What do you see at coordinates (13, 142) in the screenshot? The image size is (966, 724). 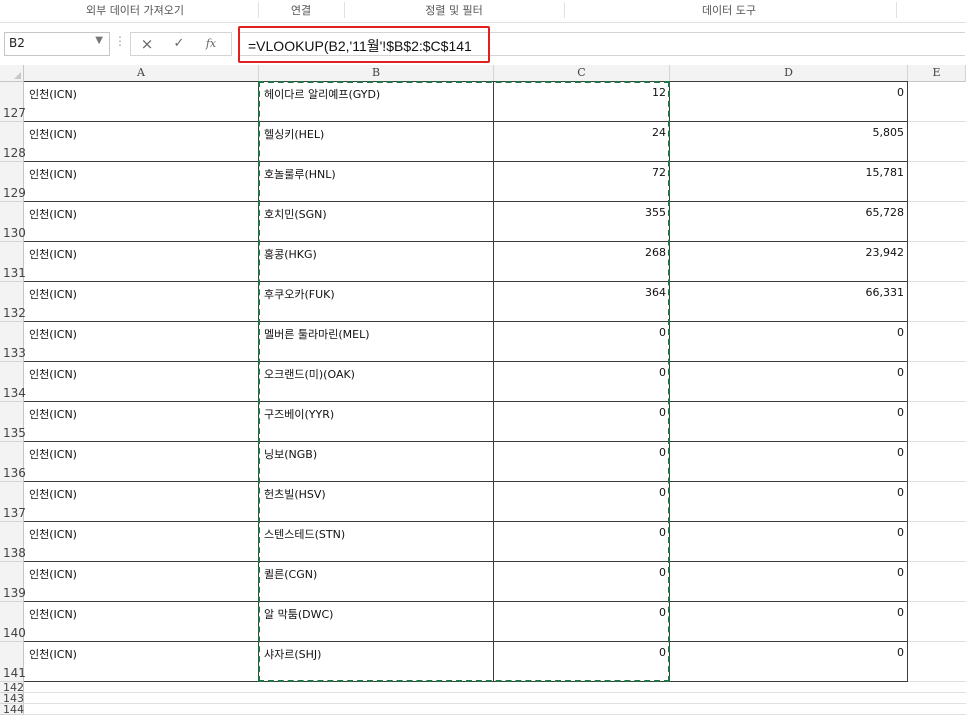 I see `row-header: 128` at bounding box center [13, 142].